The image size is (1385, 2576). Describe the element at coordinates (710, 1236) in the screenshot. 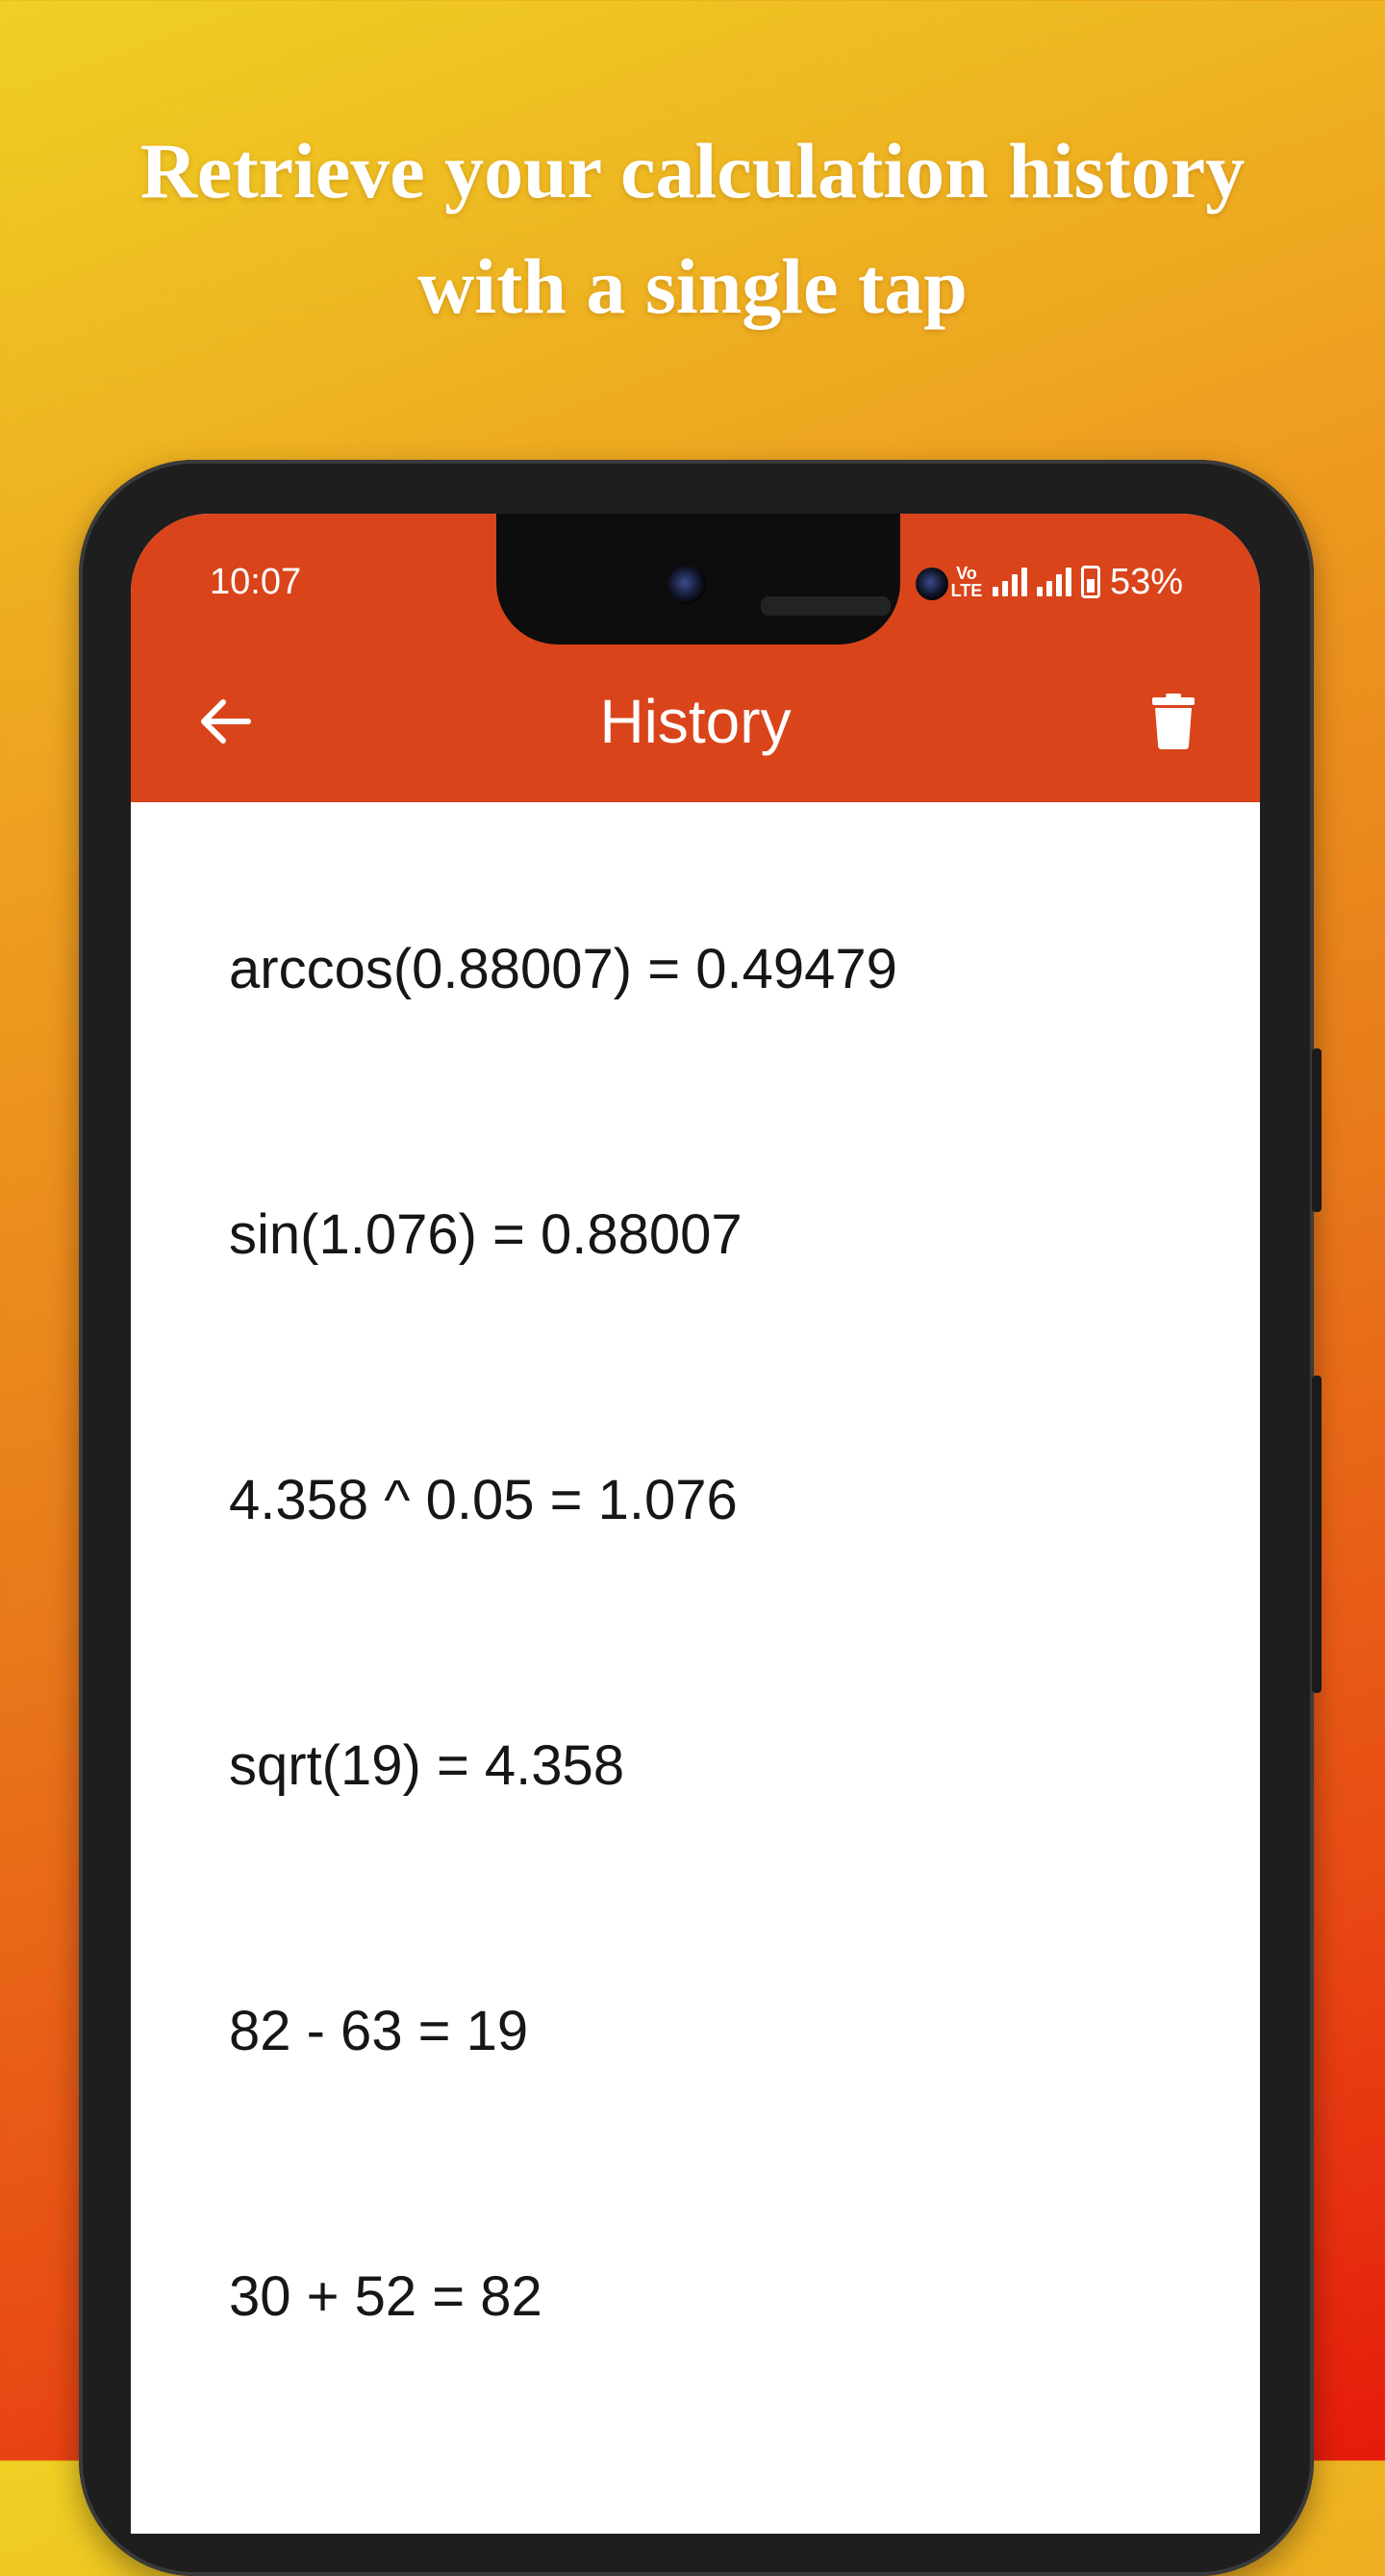

I see `history-item: sin(1.076) = 0.88007` at that location.